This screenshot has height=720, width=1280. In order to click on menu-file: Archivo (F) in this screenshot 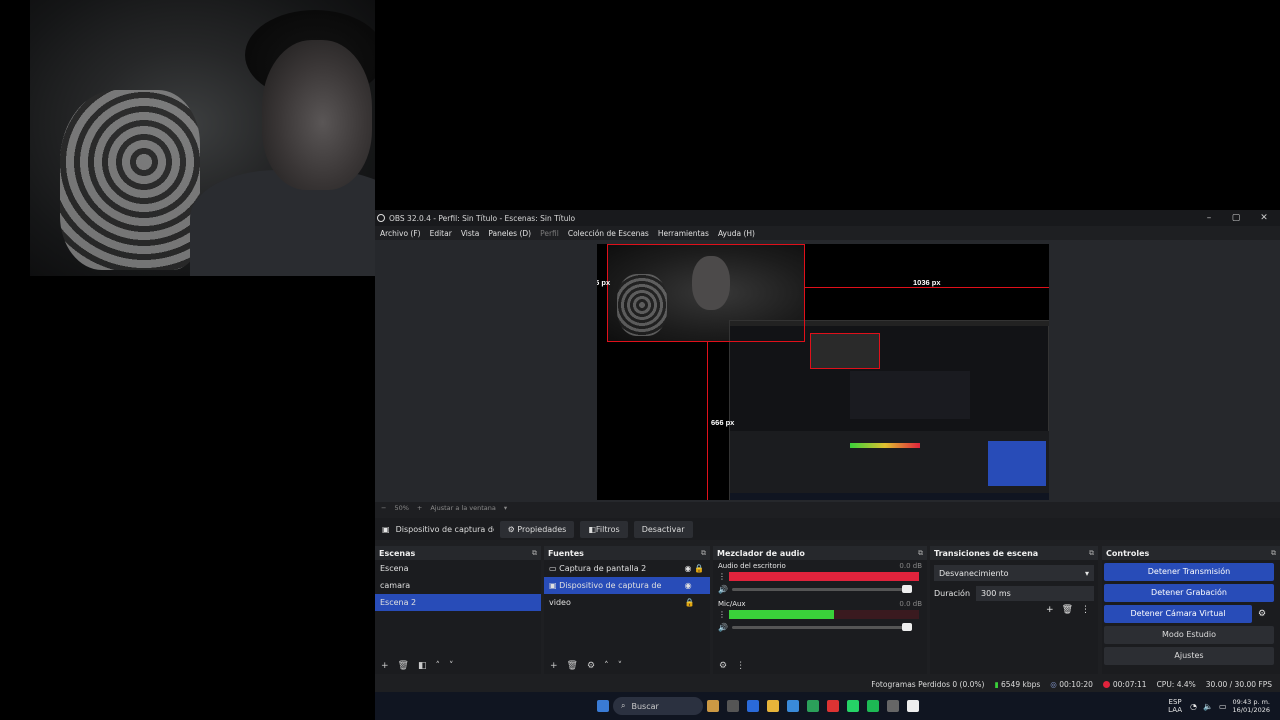, I will do `click(400, 233)`.